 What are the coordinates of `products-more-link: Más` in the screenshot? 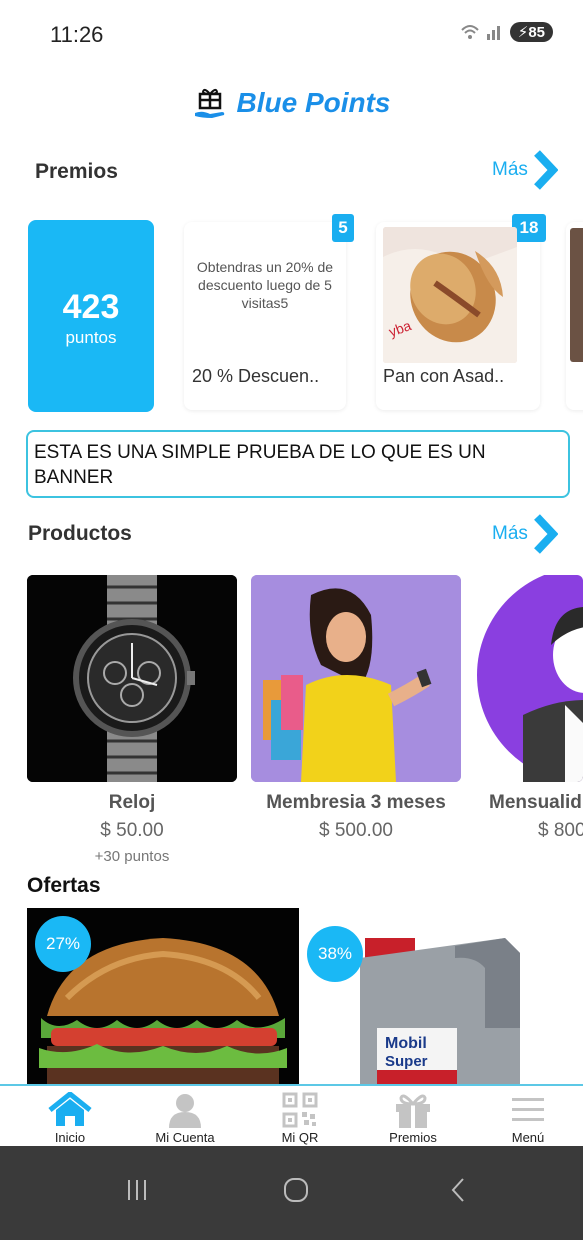 It's located at (525, 534).